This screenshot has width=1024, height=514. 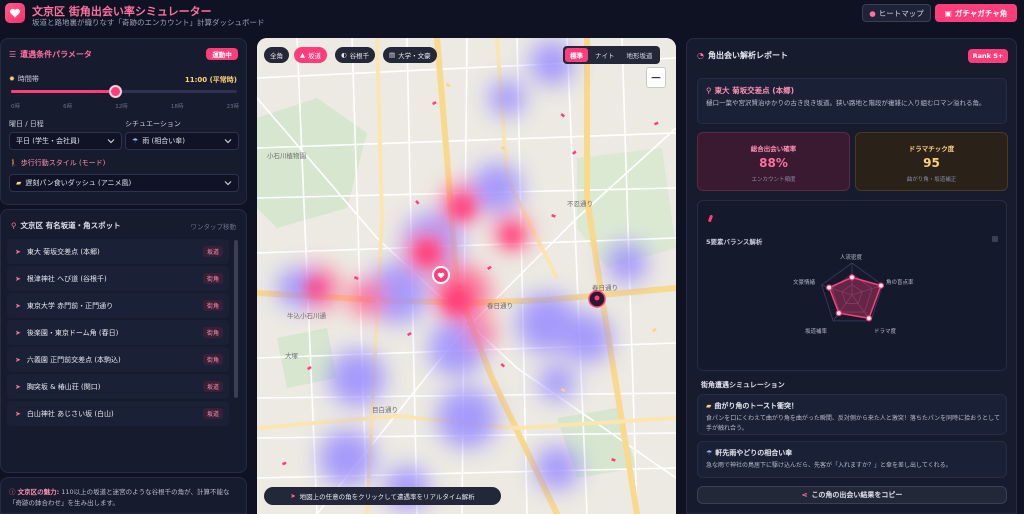 I want to click on chip-all-corners: 全角, so click(x=276, y=55).